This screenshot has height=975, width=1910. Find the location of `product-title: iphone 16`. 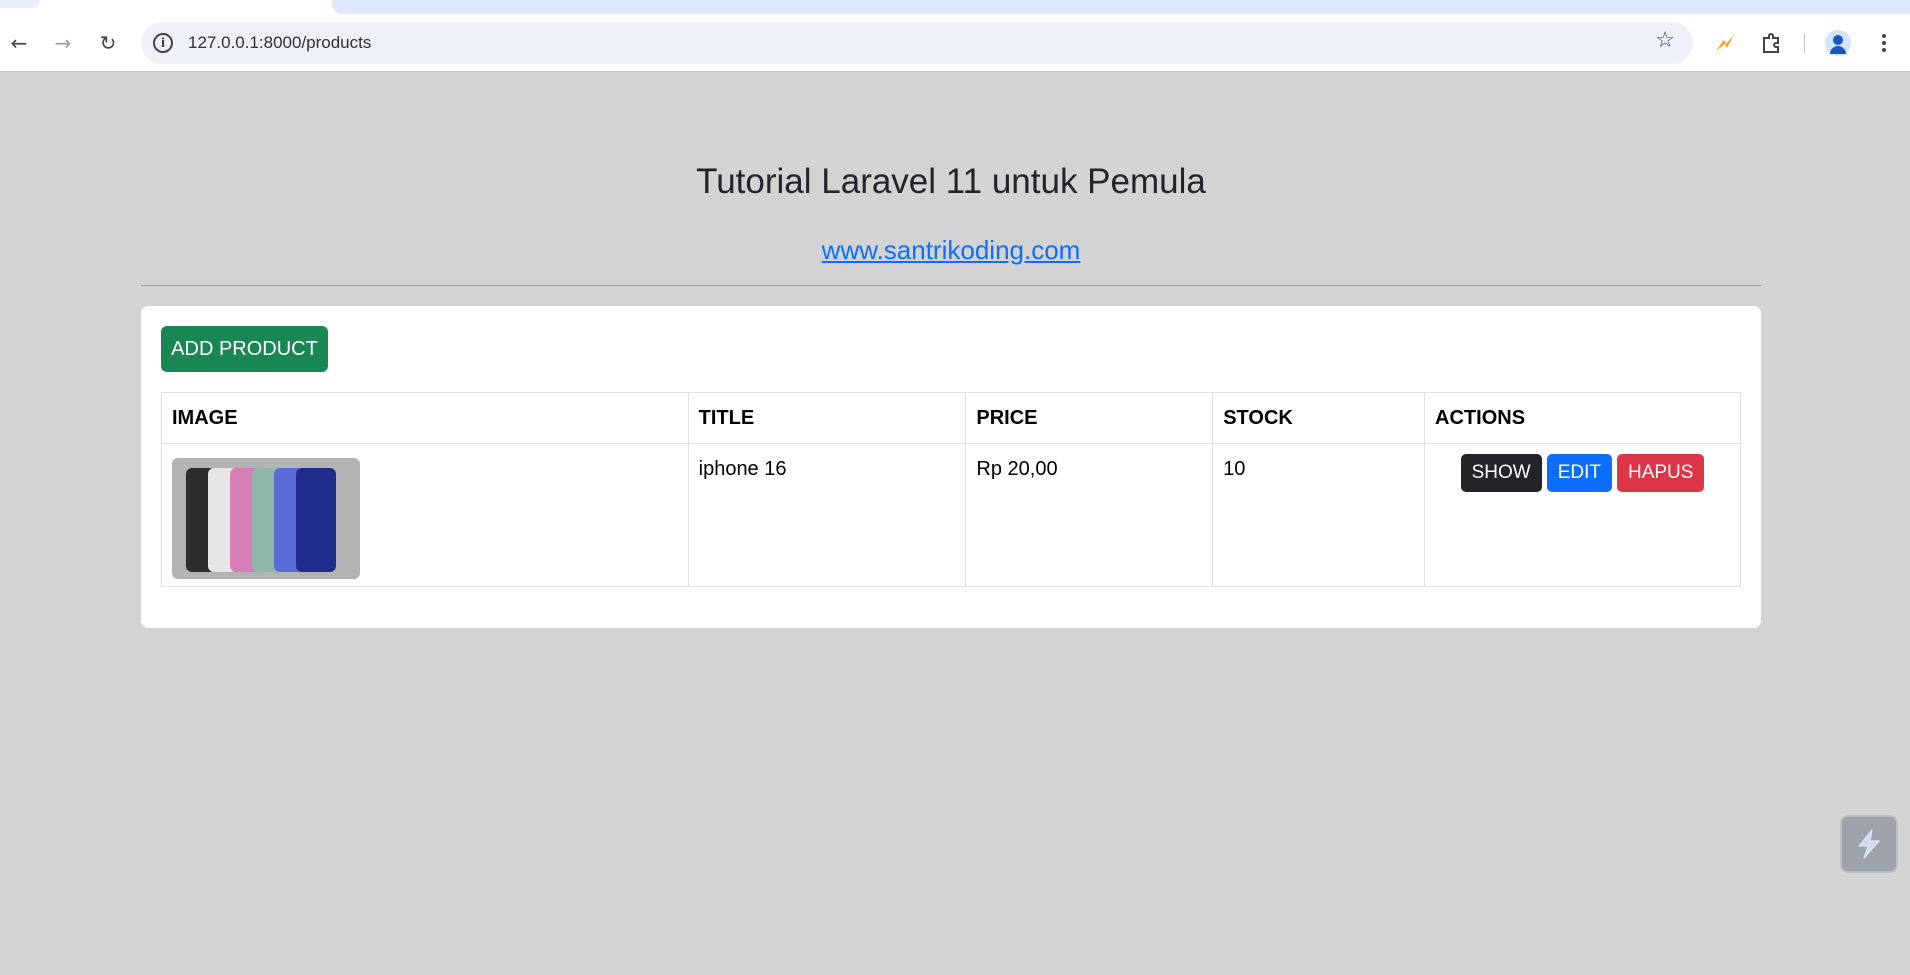

product-title: iphone 16 is located at coordinates (827, 515).